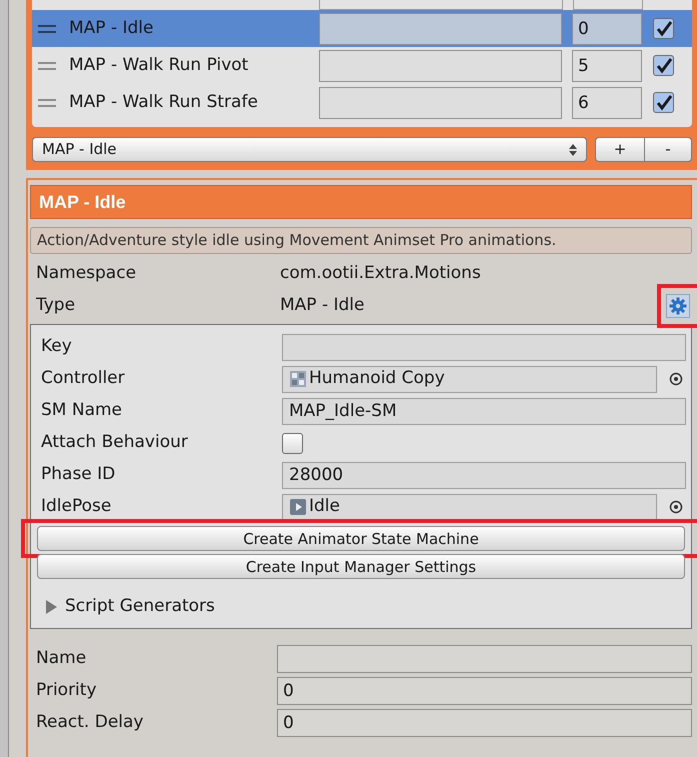 The width and height of the screenshot is (697, 757). Describe the element at coordinates (361, 202) in the screenshot. I see `motion-title: MAP - Idle` at that location.